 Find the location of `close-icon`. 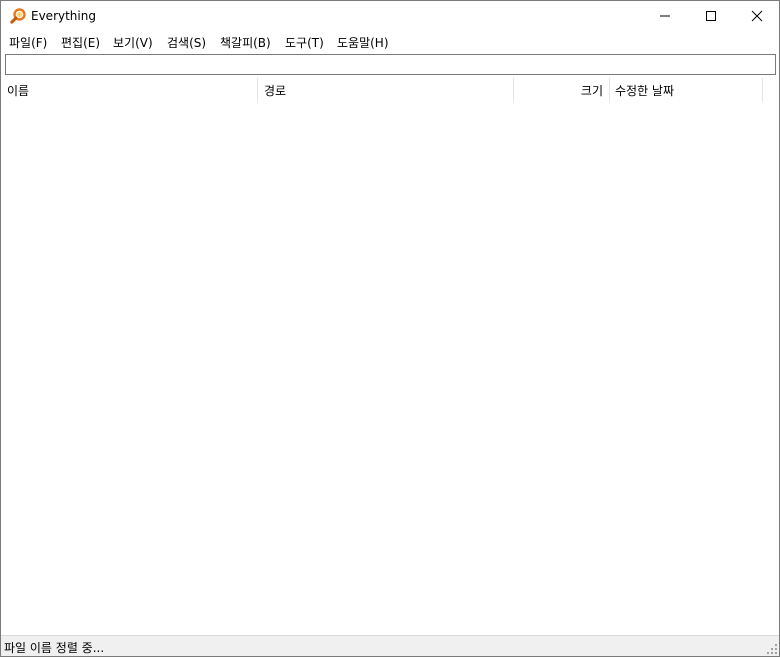

close-icon is located at coordinates (757, 16).